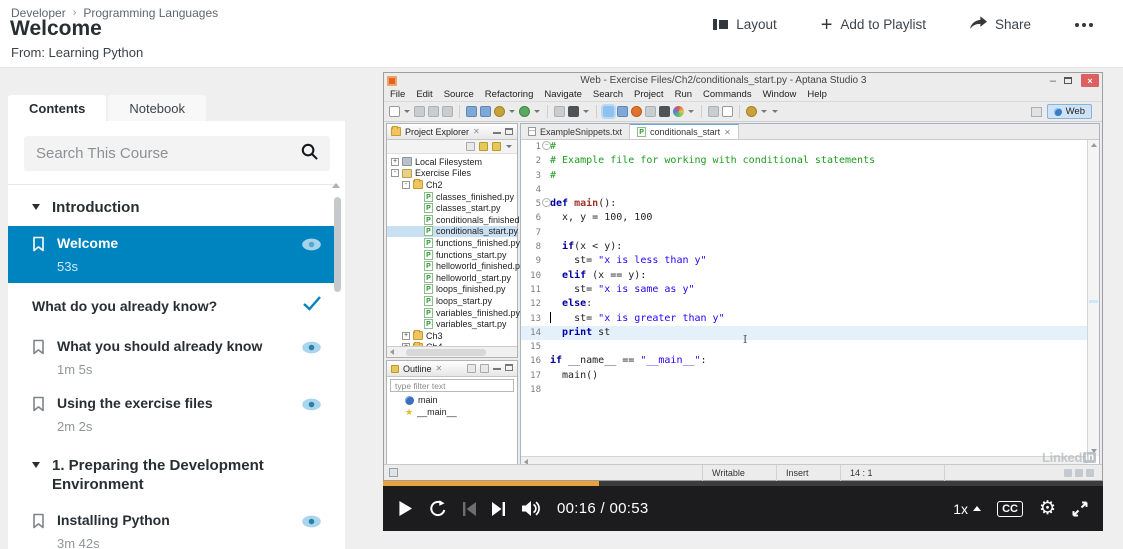  I want to click on tree-item: Phelloworld_finished.py, so click(456, 266).